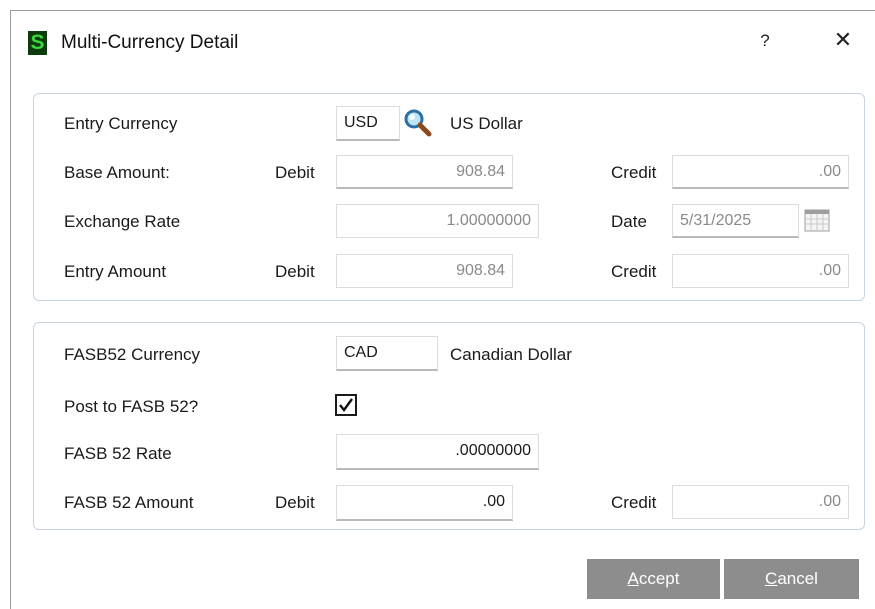  Describe the element at coordinates (118, 453) in the screenshot. I see `fasb52-rate-label: FASB 52 Rate` at that location.